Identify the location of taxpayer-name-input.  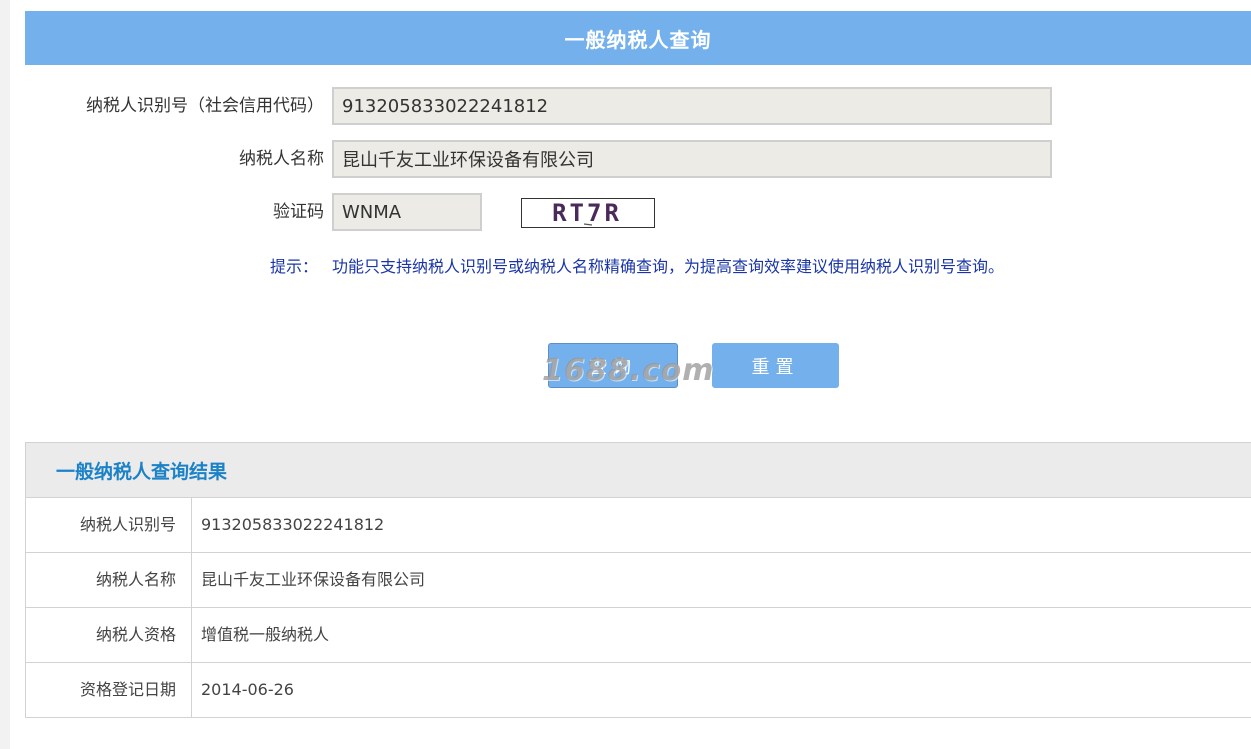
(692, 159).